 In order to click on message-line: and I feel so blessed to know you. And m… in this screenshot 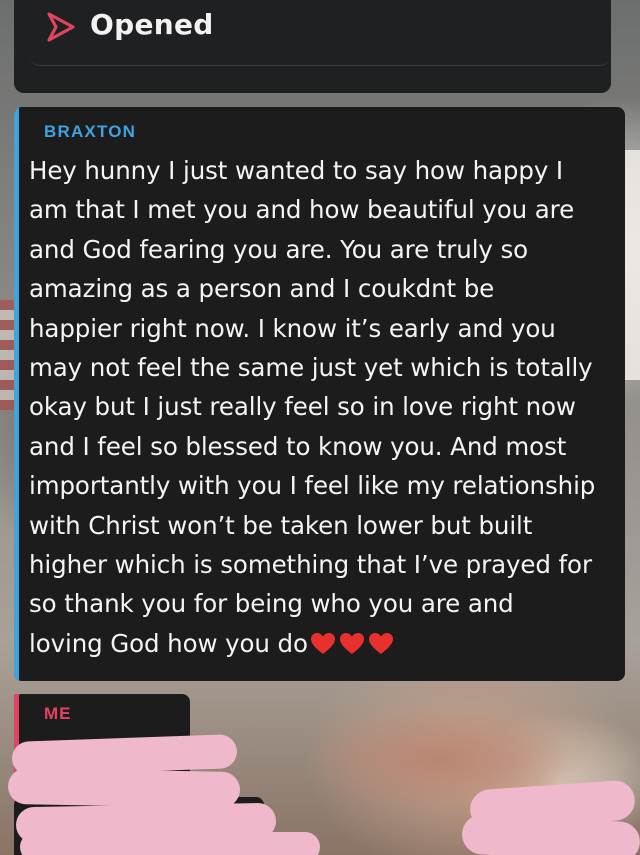, I will do `click(298, 446)`.